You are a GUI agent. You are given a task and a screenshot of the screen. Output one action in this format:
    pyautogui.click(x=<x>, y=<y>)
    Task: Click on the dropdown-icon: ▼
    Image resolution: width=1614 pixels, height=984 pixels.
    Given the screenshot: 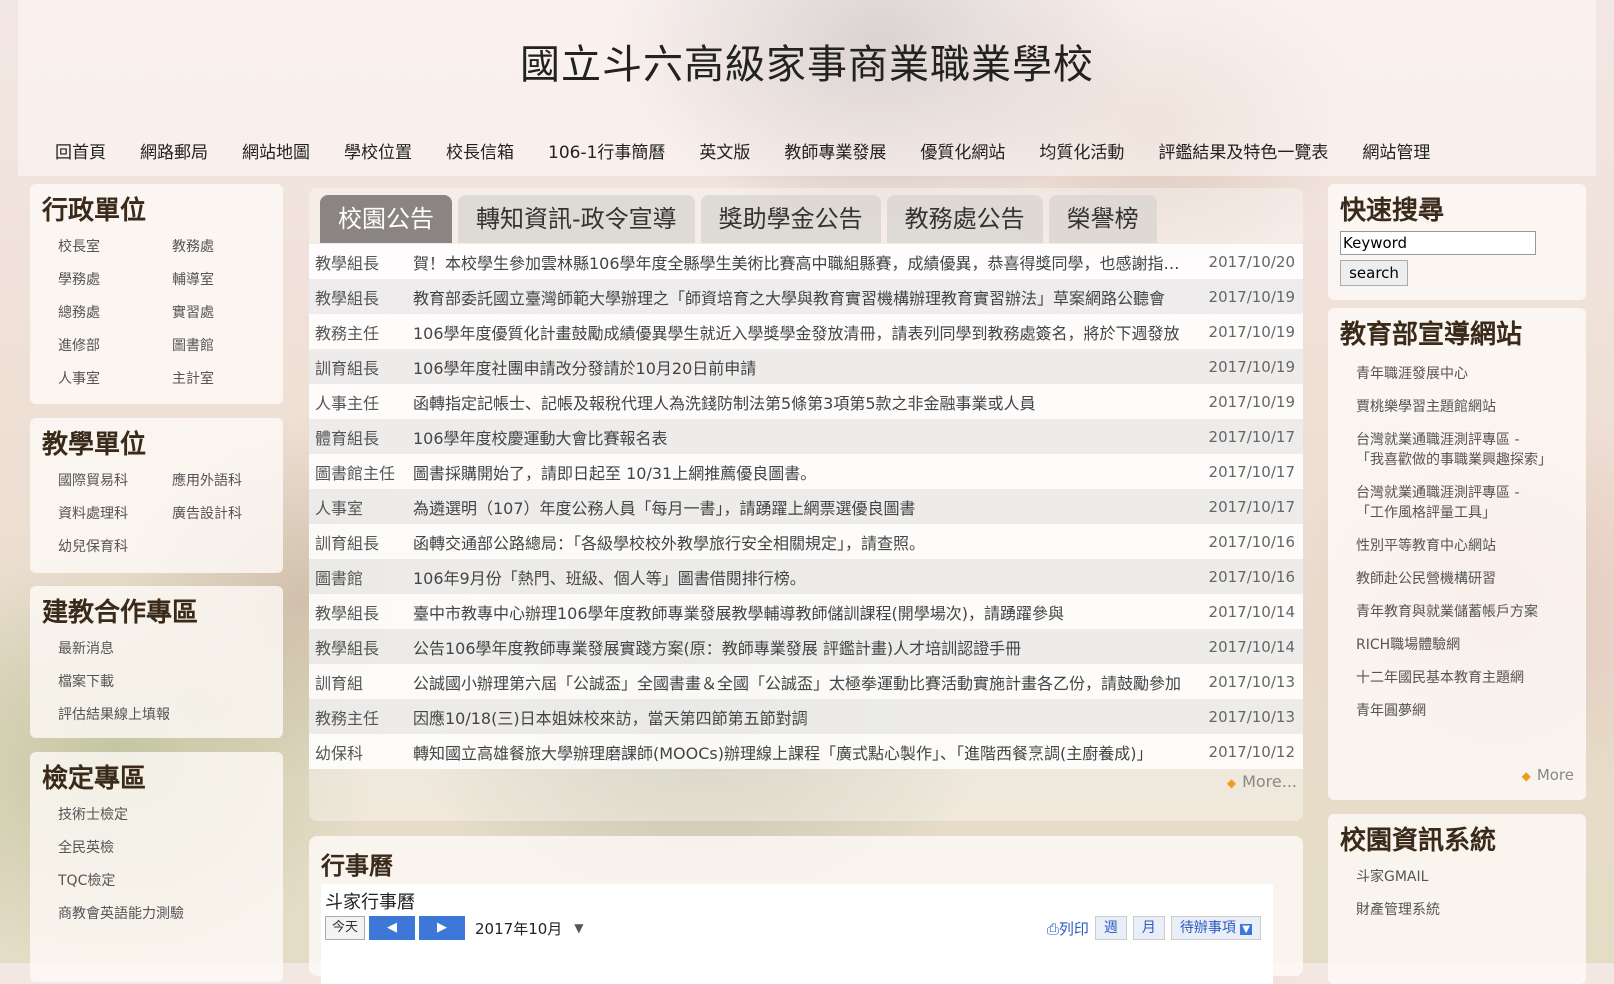 What is the action you would take?
    pyautogui.click(x=1246, y=929)
    